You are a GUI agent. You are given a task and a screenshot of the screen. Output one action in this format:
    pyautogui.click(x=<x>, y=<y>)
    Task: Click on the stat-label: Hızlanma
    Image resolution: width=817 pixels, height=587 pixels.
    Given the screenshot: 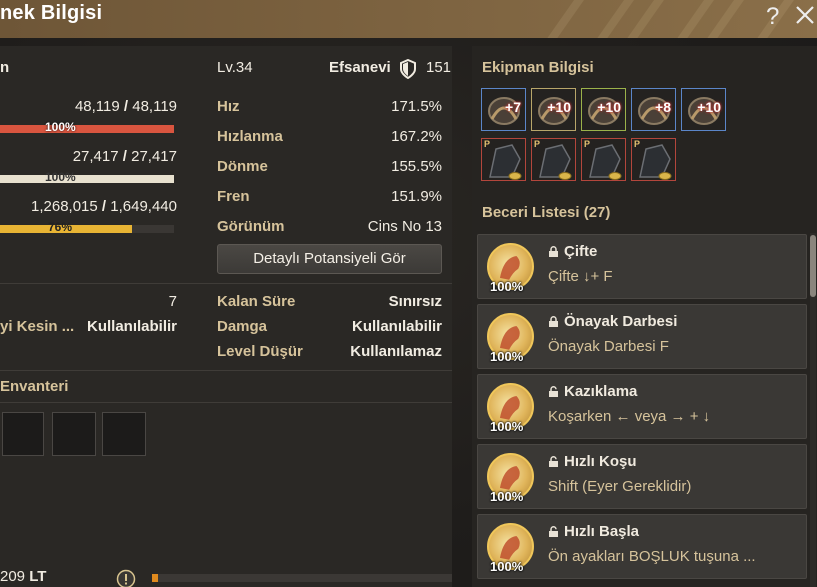 What is the action you would take?
    pyautogui.click(x=250, y=136)
    